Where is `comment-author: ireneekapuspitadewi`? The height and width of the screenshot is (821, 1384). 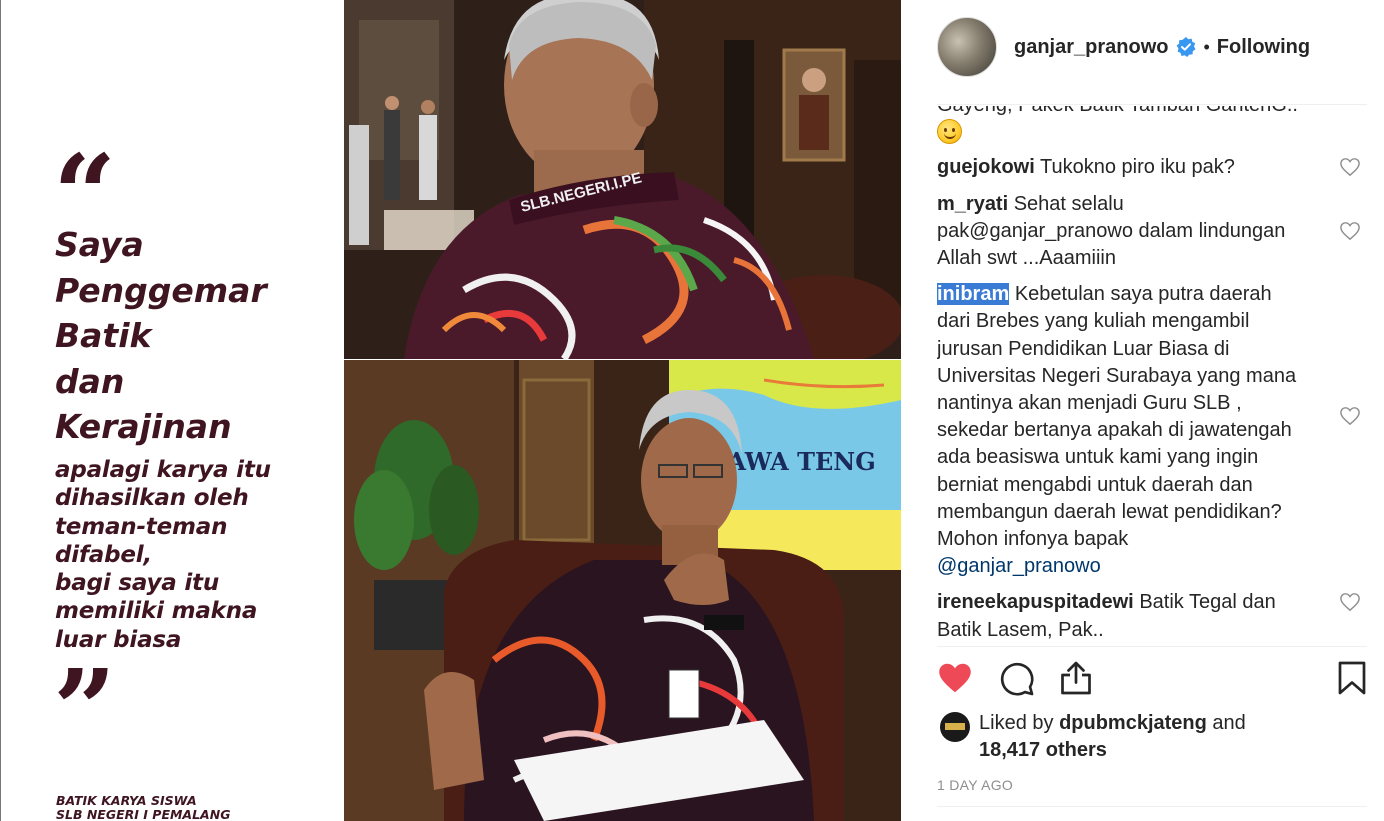
comment-author: ireneekapuspitadewi is located at coordinates (1035, 602).